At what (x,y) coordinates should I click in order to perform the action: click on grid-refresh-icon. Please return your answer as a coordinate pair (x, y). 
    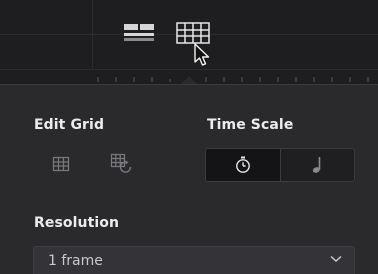
    Looking at the image, I should click on (121, 163).